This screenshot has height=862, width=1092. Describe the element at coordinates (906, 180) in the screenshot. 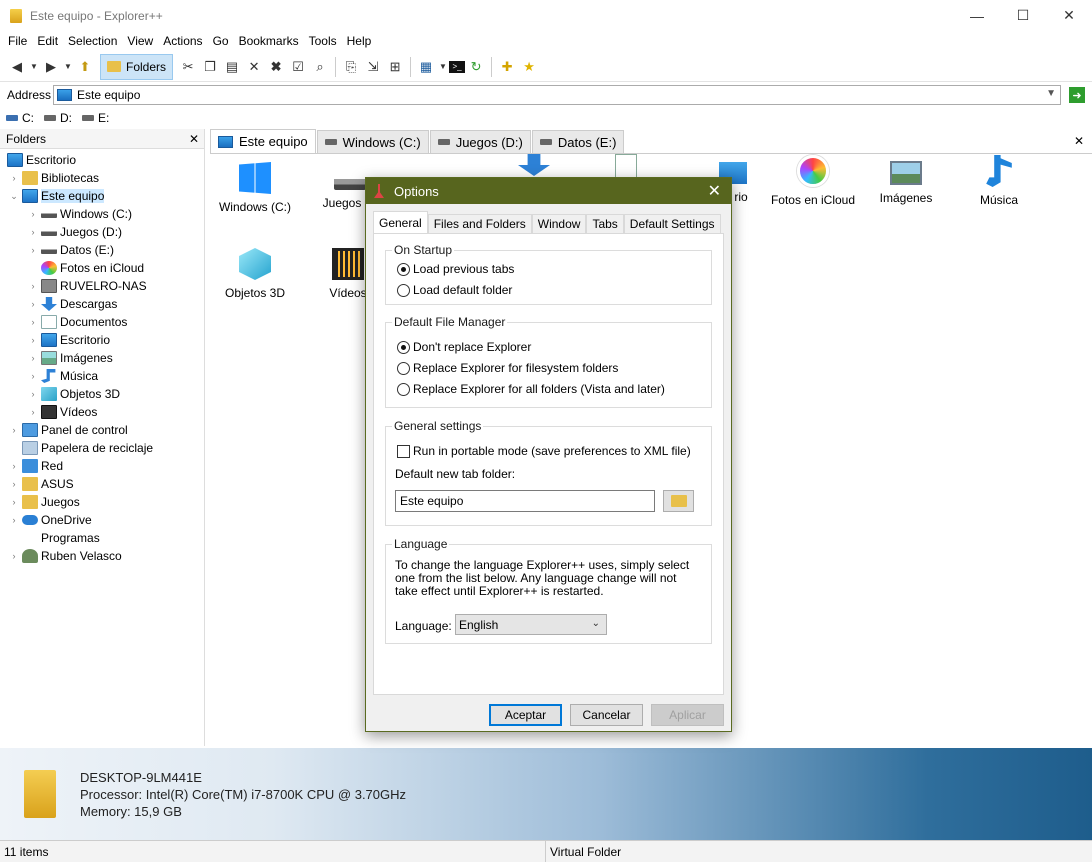

I see `file-item-imagenes: Imágenes` at that location.